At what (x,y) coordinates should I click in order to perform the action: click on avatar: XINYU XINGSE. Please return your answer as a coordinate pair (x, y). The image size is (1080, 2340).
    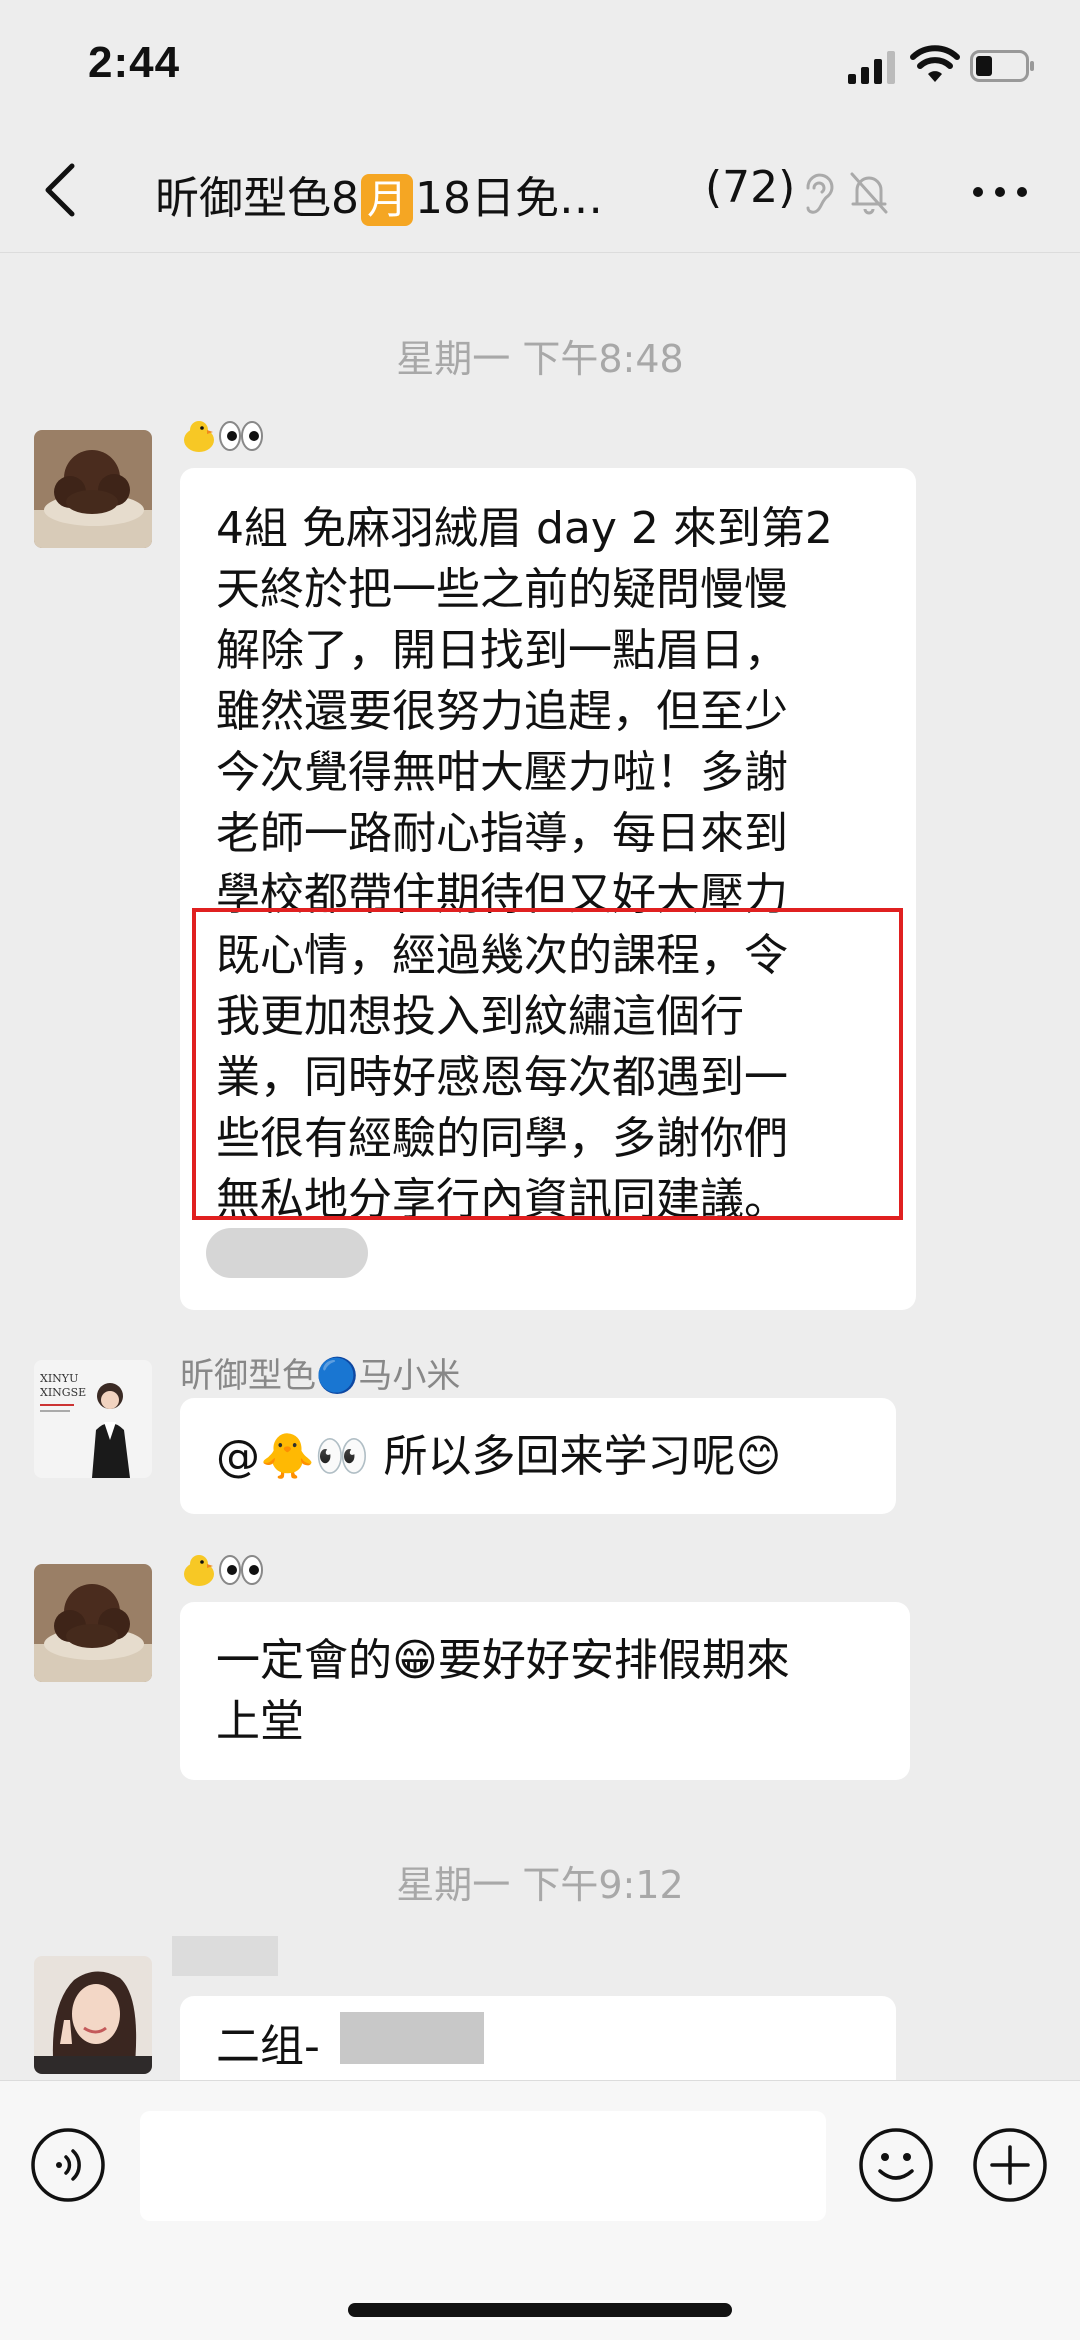
    Looking at the image, I should click on (93, 1419).